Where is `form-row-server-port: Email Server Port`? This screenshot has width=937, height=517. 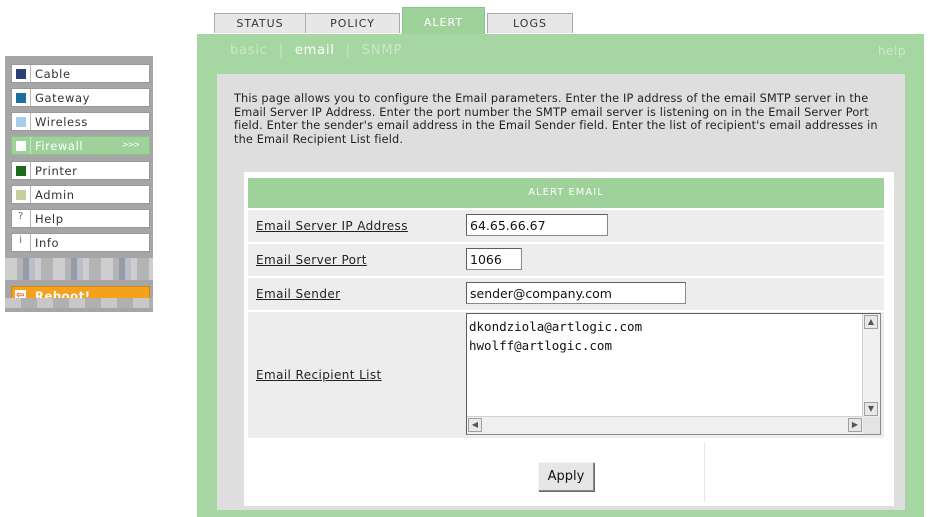 form-row-server-port: Email Server Port is located at coordinates (566, 260).